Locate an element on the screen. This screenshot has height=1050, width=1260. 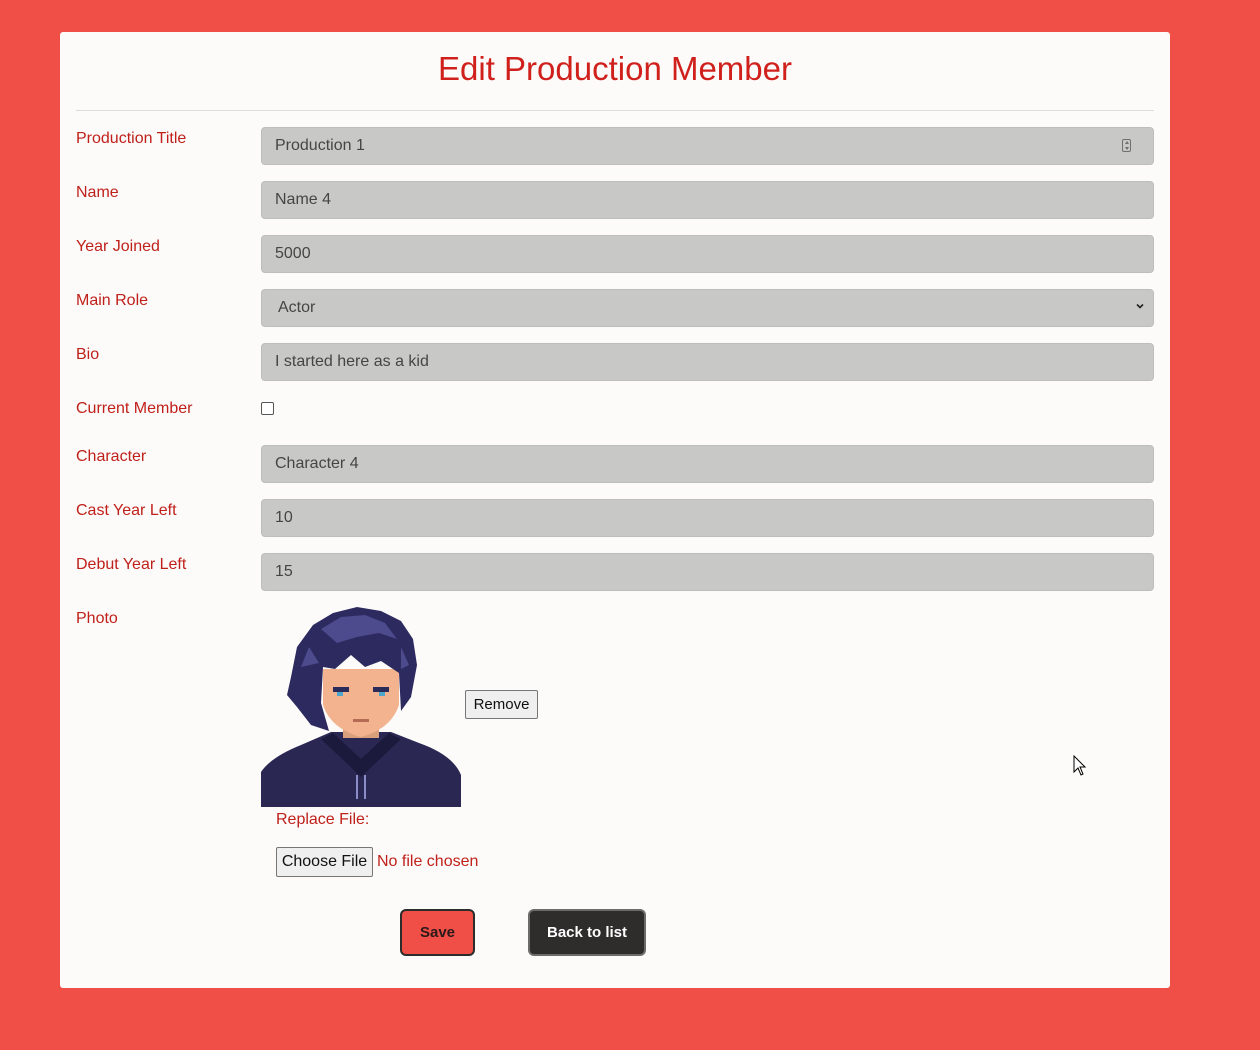
cast-year-left-label: Cast Year Left is located at coordinates (126, 510).